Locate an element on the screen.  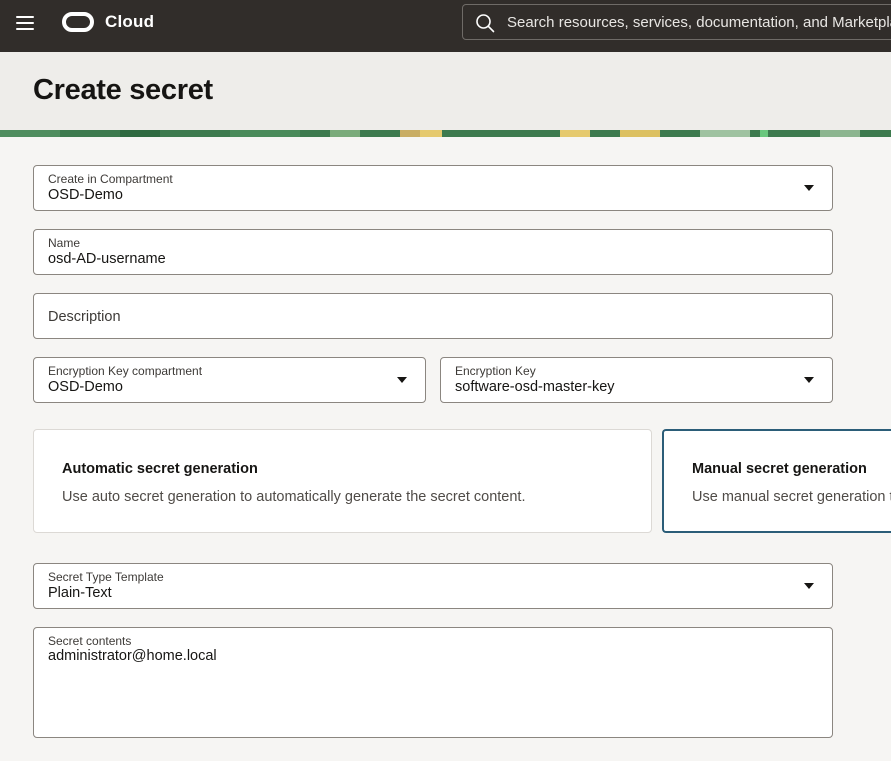
page-title: Create secret is located at coordinates (123, 90).